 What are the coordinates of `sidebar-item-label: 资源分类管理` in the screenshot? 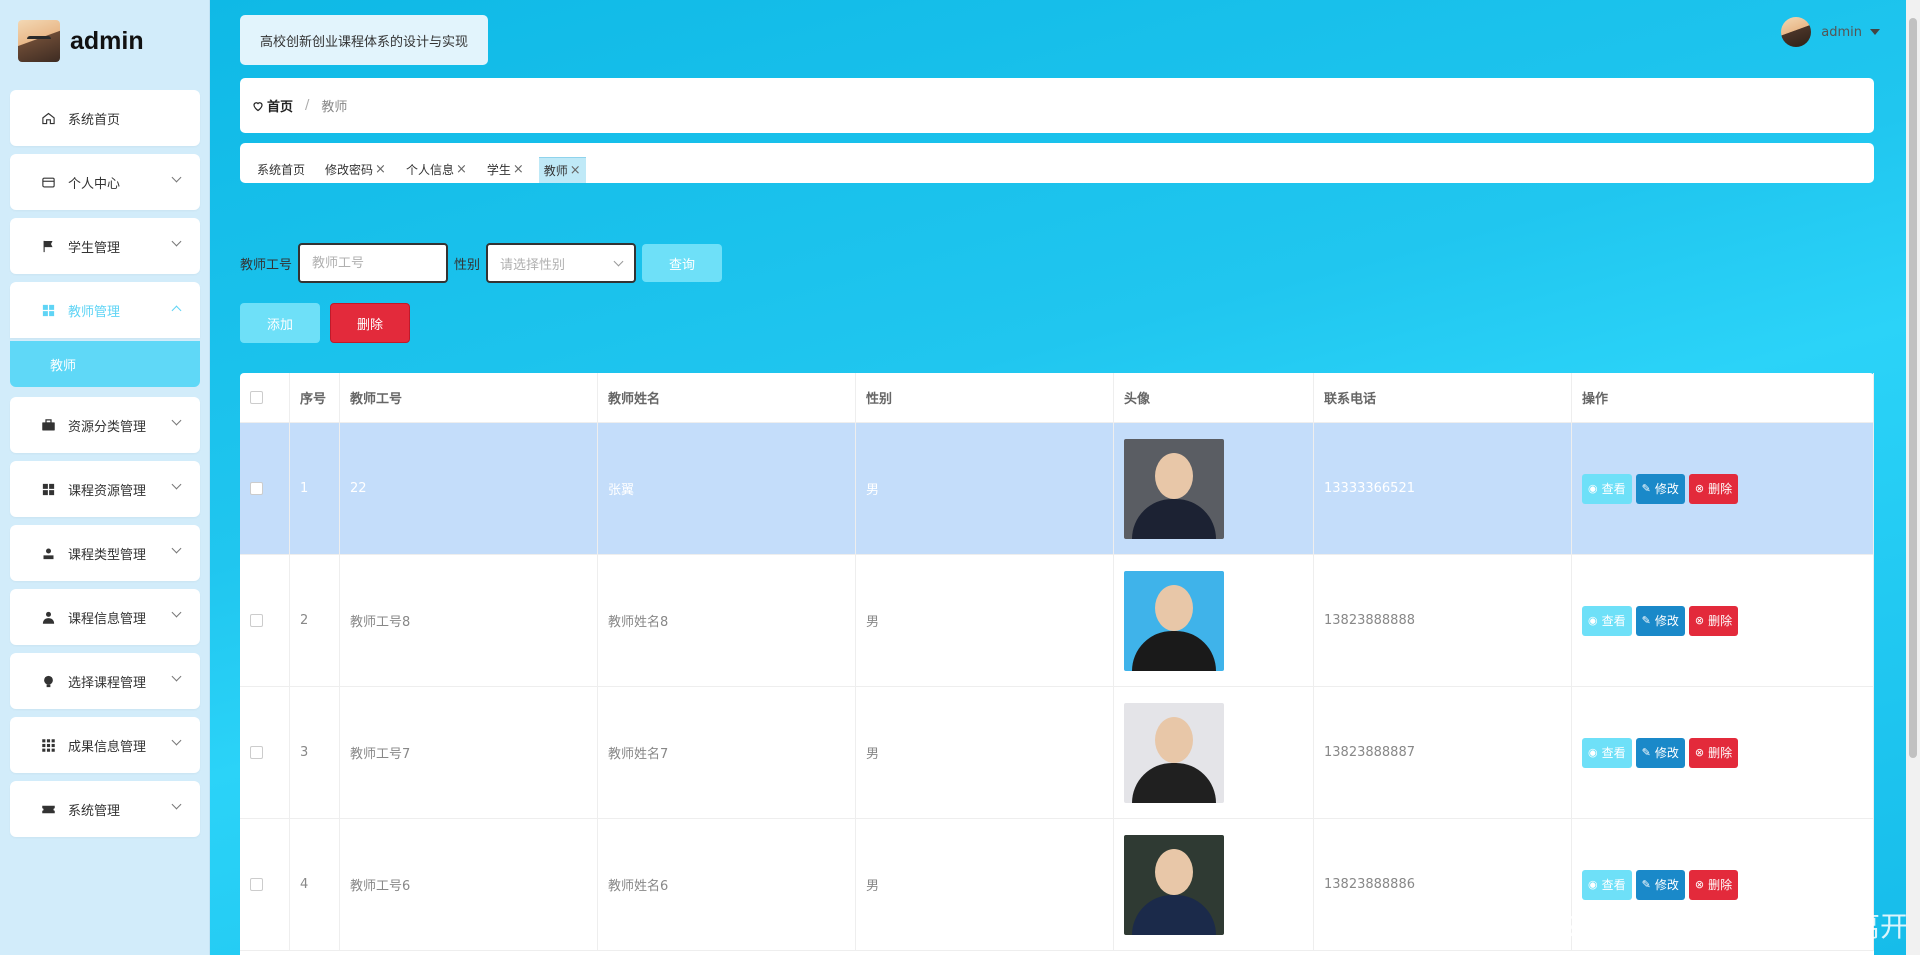 It's located at (107, 427).